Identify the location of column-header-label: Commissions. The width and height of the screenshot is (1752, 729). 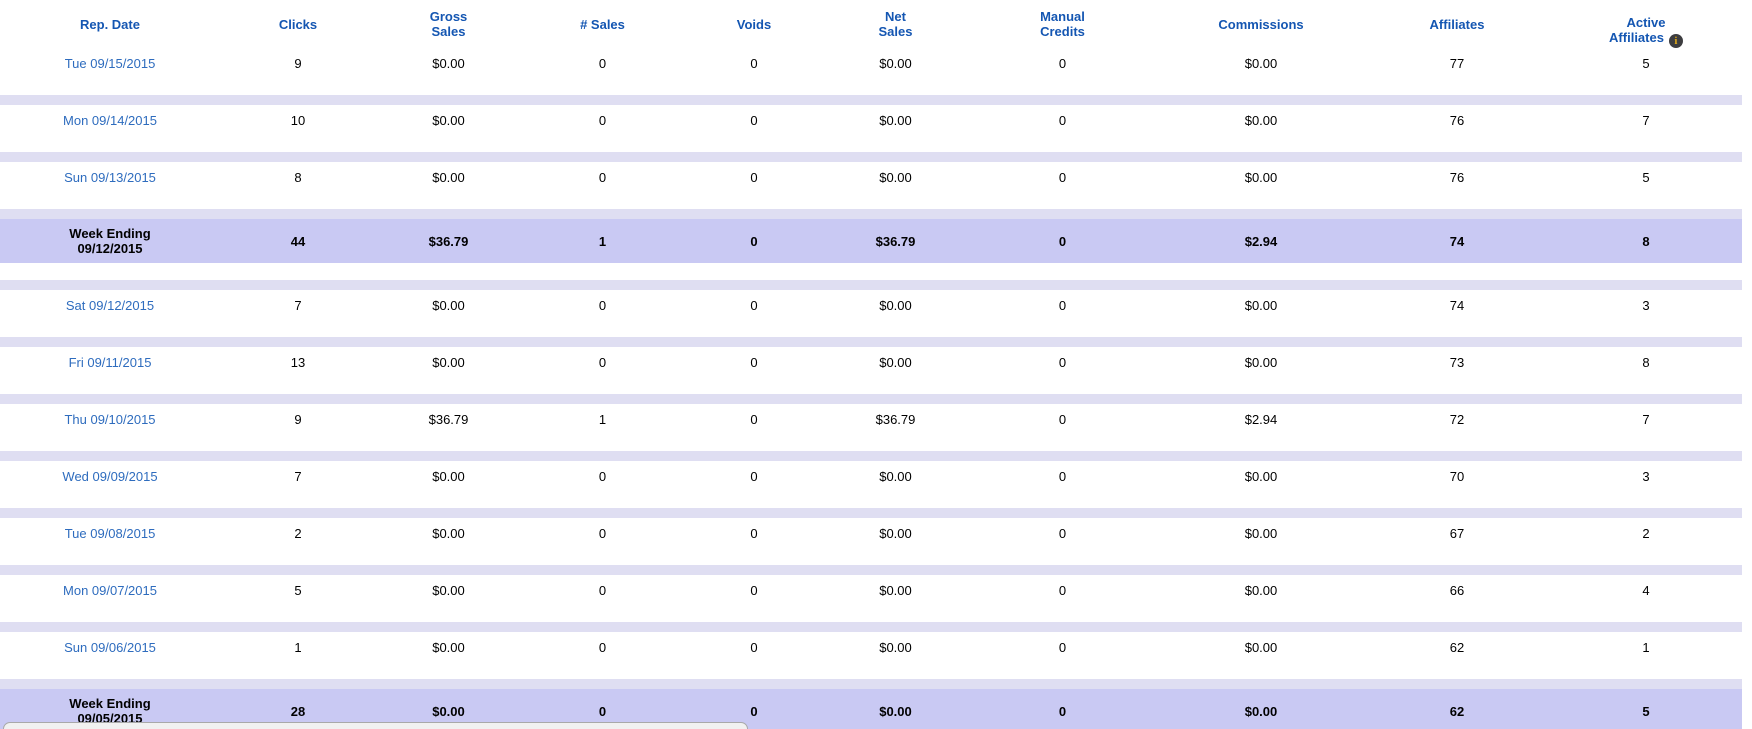
(1261, 24).